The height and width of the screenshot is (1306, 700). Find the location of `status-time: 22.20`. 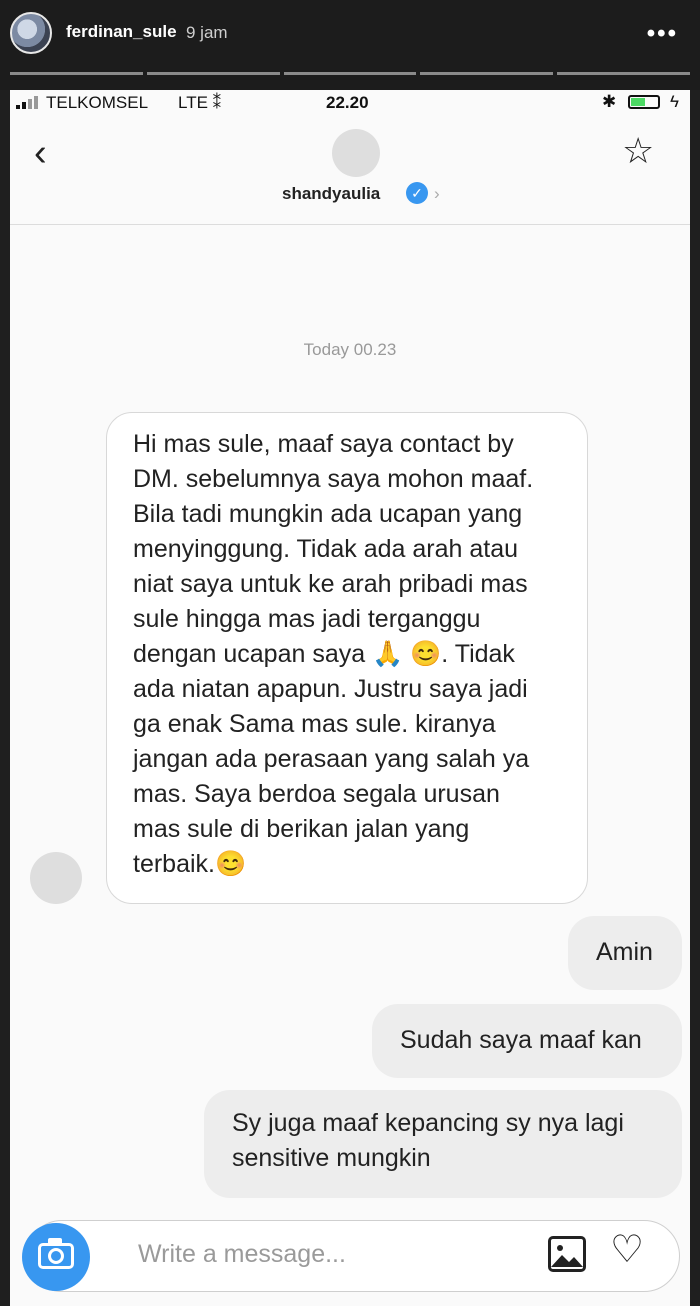

status-time: 22.20 is located at coordinates (347, 102).